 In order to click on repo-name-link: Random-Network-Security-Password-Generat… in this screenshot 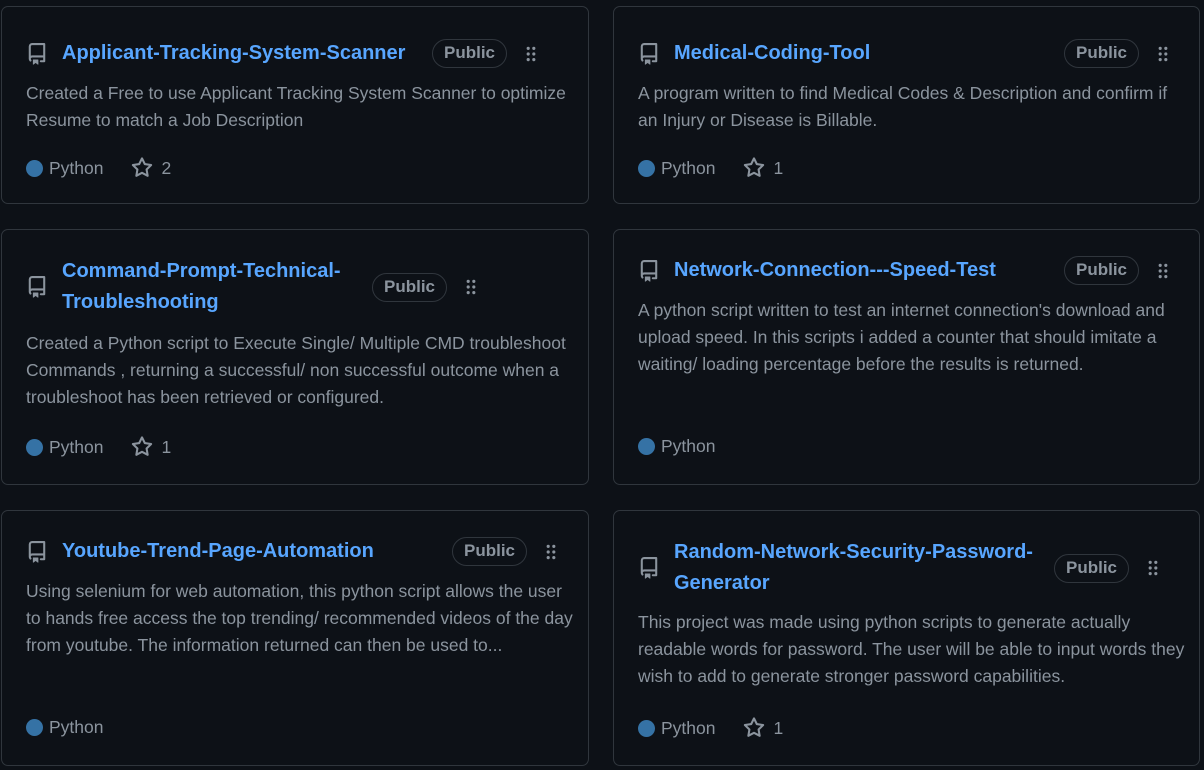, I will do `click(859, 568)`.